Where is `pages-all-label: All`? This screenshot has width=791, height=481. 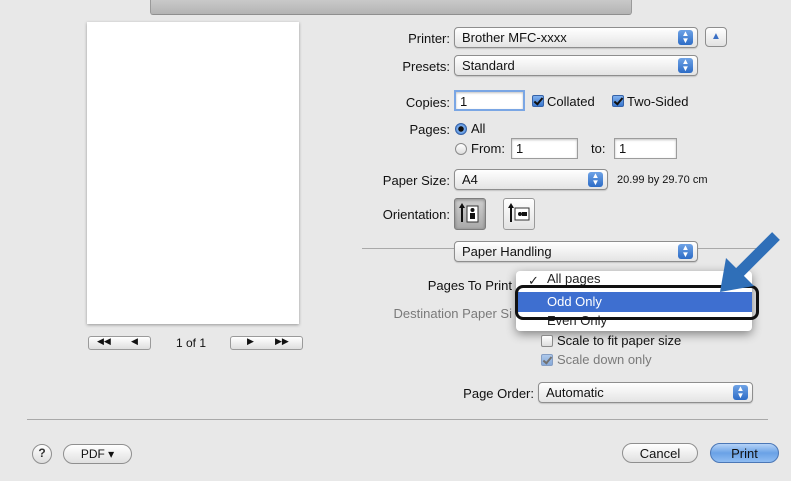
pages-all-label: All is located at coordinates (478, 128).